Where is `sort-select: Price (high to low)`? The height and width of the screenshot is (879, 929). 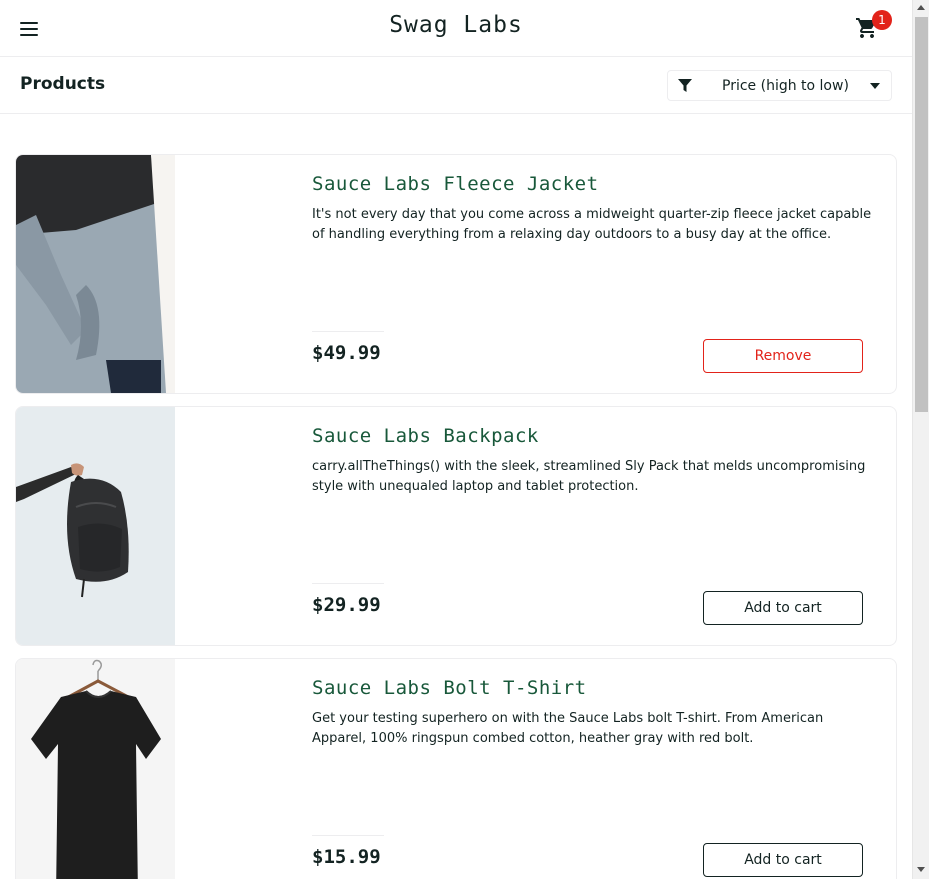 sort-select: Price (high to low) is located at coordinates (779, 85).